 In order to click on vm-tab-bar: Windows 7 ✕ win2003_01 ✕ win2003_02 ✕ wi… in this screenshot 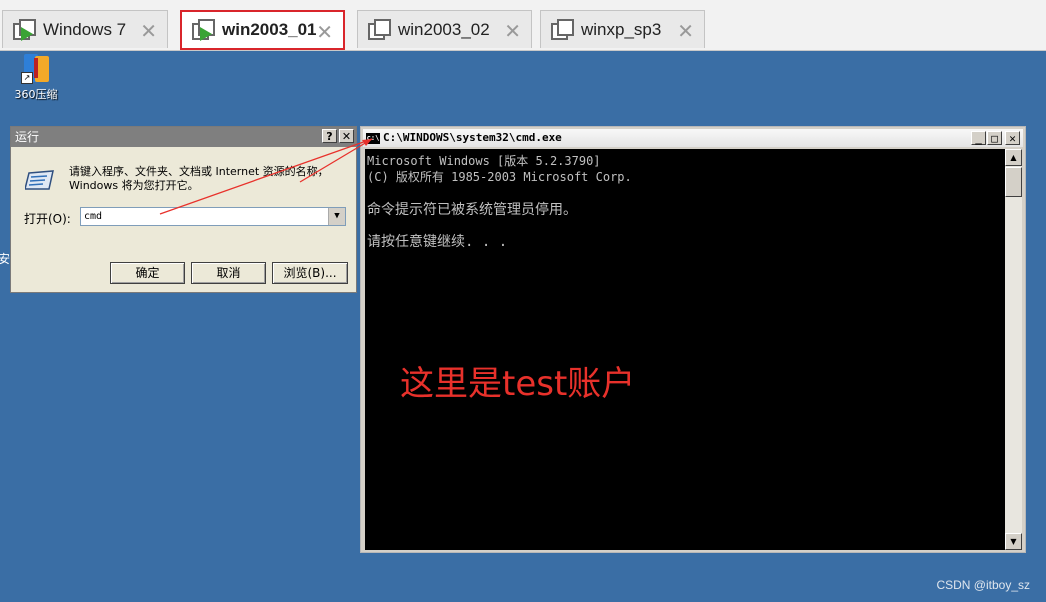, I will do `click(523, 25)`.